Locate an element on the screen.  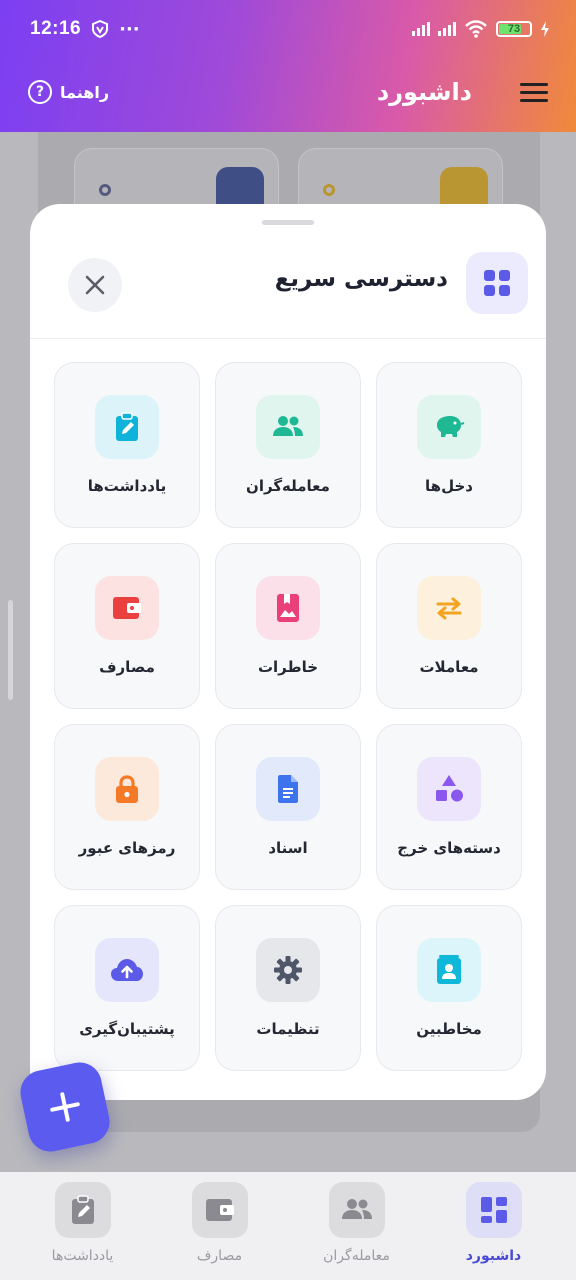
divider is located at coordinates (288, 338).